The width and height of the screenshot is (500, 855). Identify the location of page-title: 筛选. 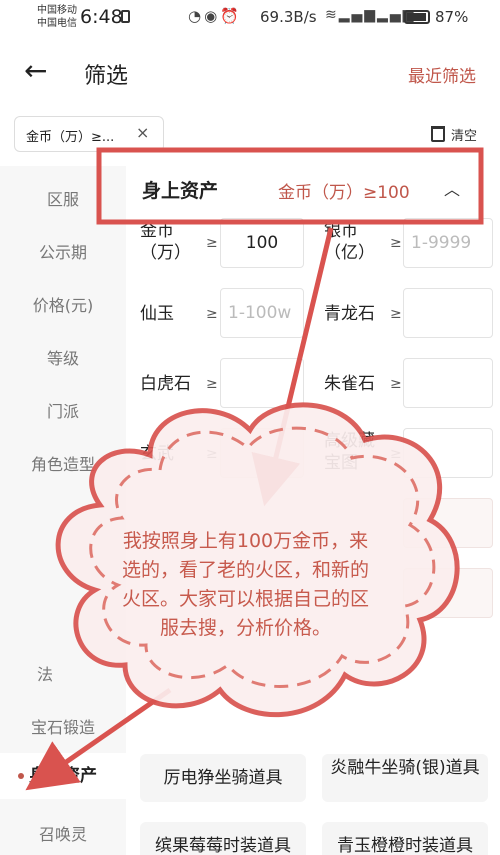
(106, 76).